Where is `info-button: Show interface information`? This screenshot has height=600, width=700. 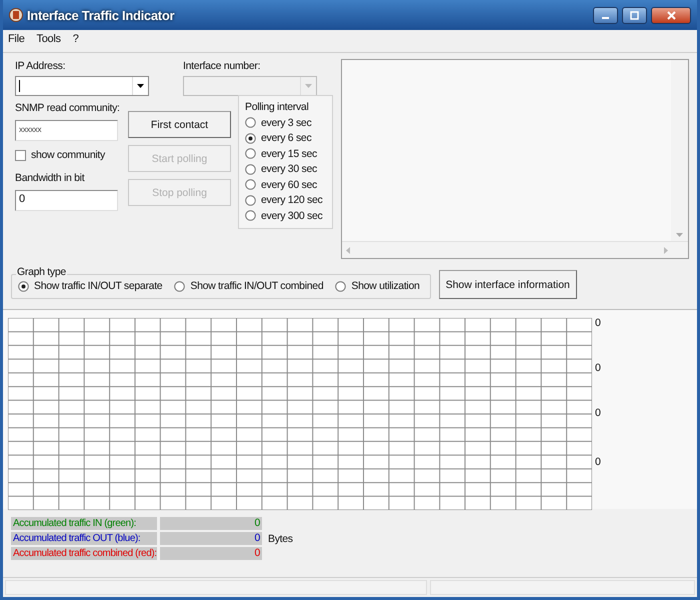 info-button: Show interface information is located at coordinates (507, 284).